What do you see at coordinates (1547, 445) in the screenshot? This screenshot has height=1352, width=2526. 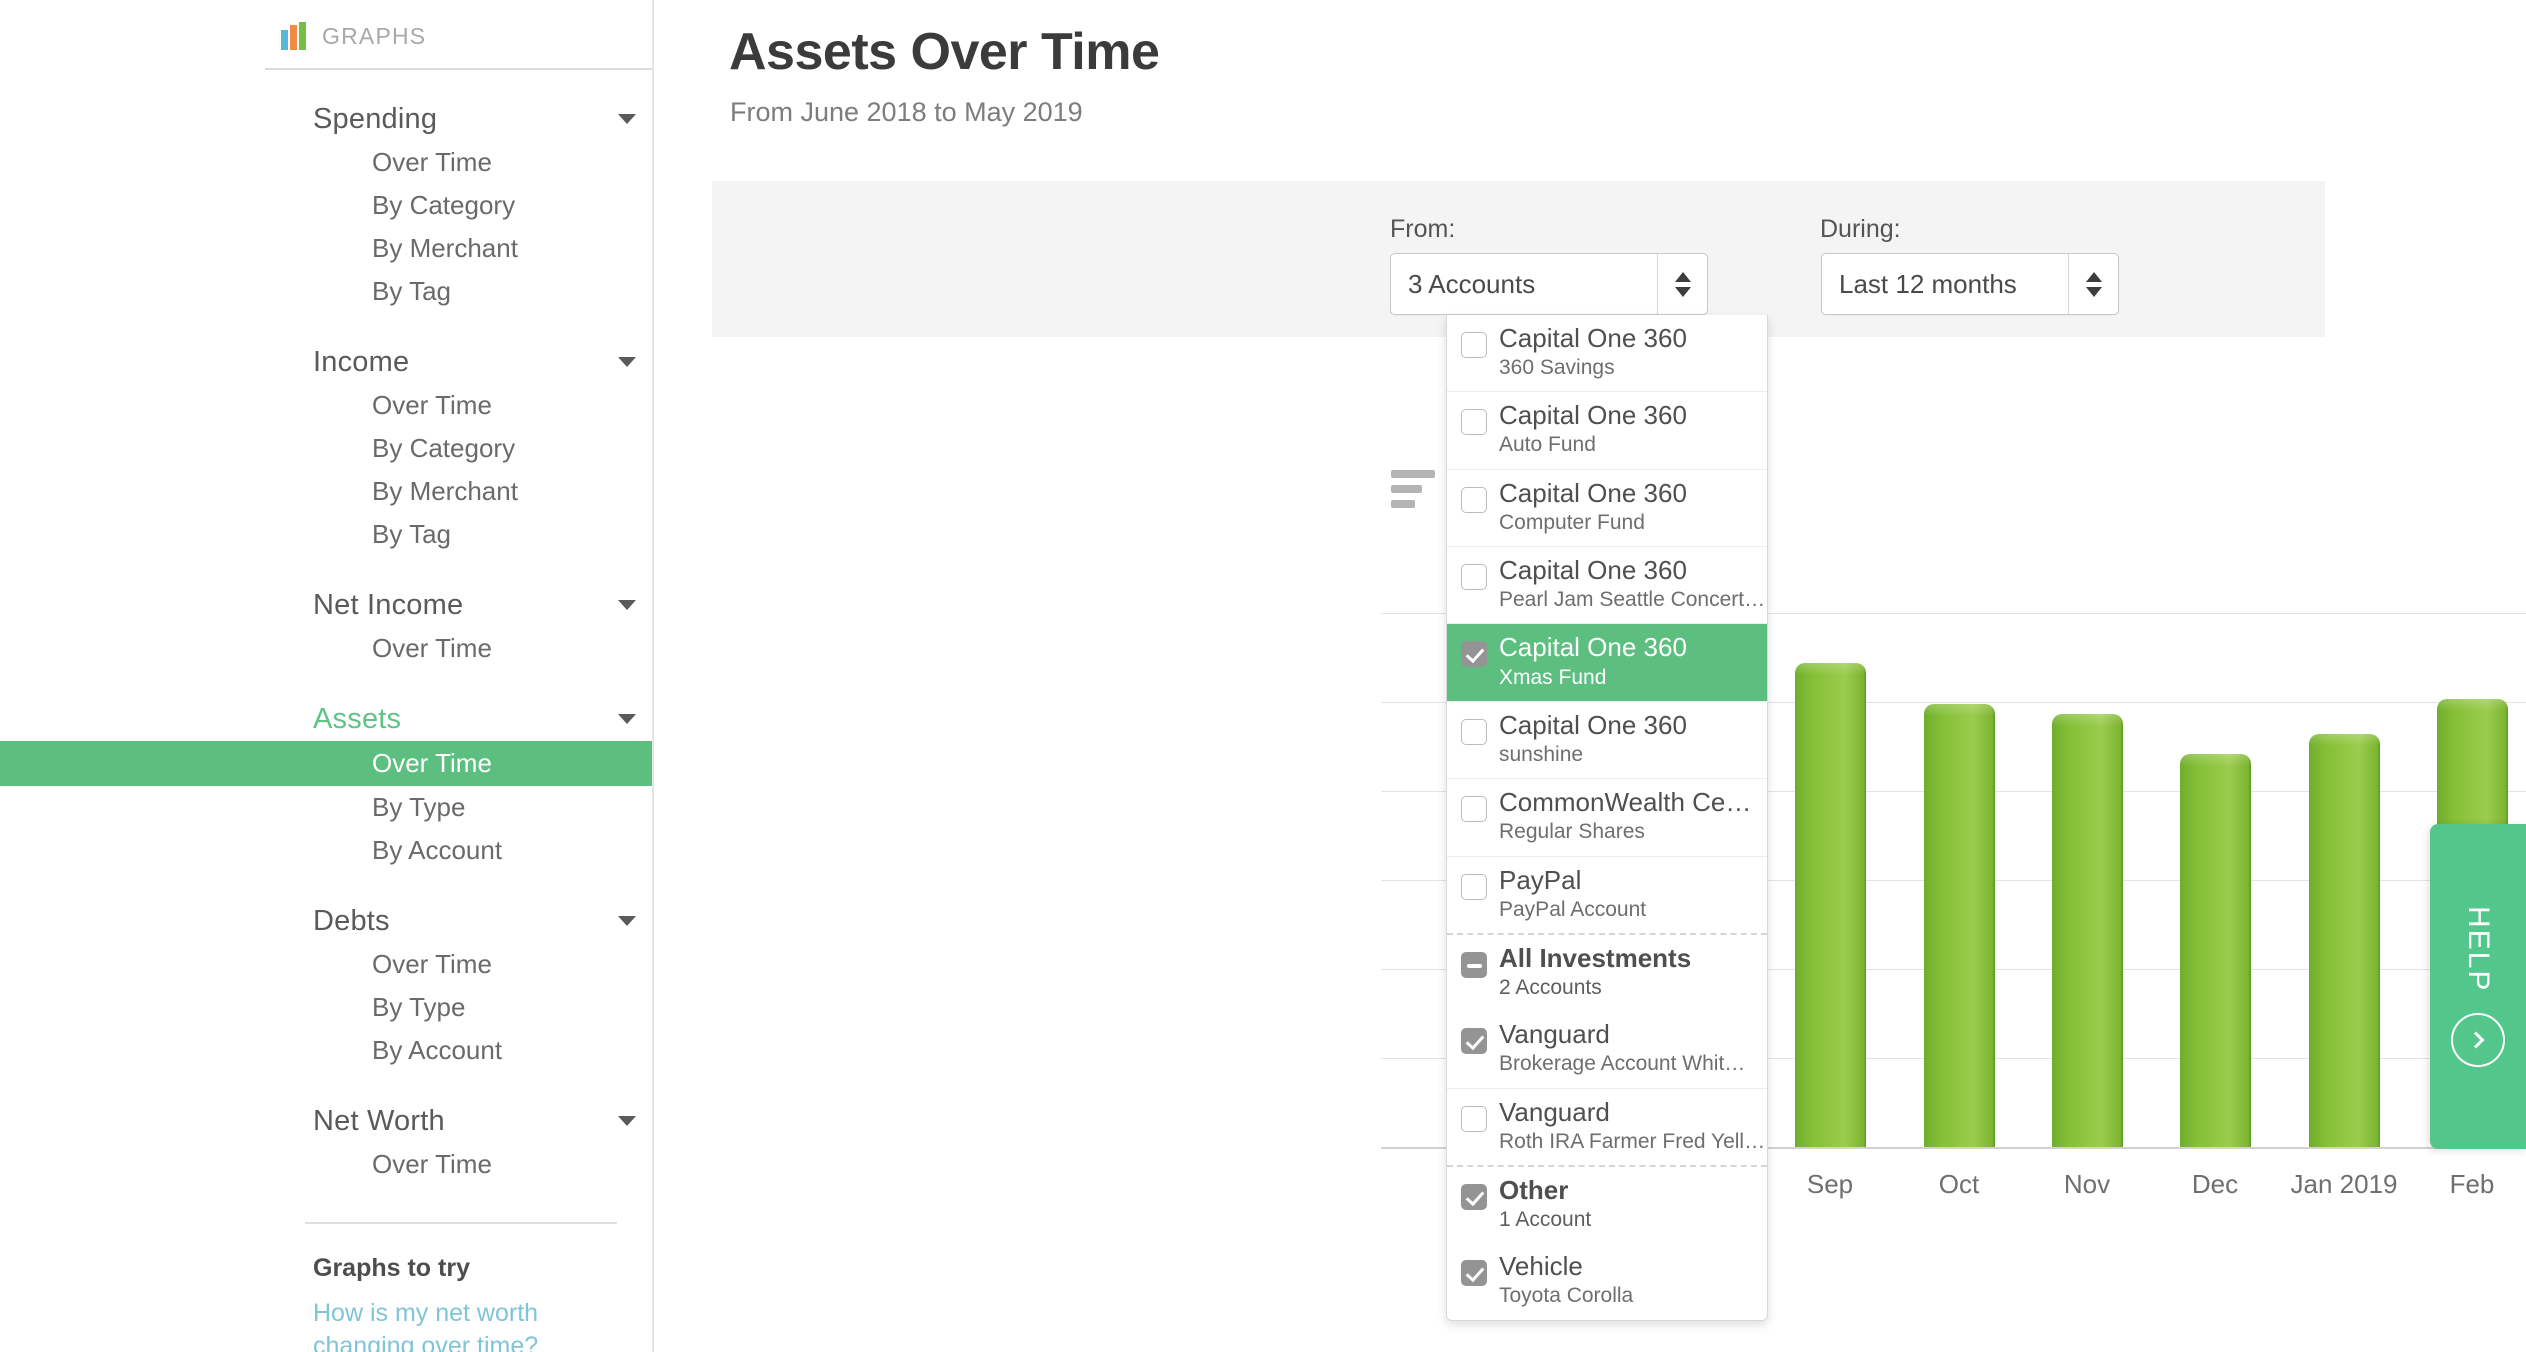 I see `account-option-subtitle: Auto Fund` at bounding box center [1547, 445].